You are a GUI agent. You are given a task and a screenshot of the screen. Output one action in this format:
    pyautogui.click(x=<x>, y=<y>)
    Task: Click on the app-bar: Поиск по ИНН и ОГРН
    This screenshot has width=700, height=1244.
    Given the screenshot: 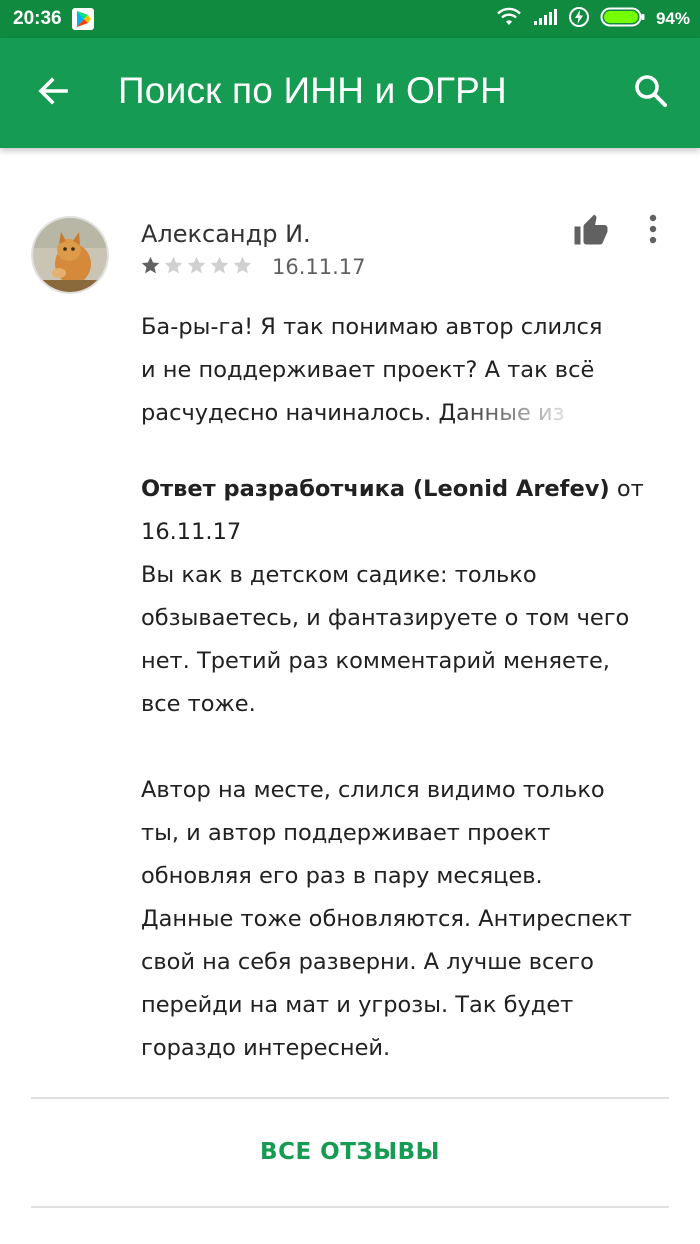 What is the action you would take?
    pyautogui.click(x=350, y=93)
    